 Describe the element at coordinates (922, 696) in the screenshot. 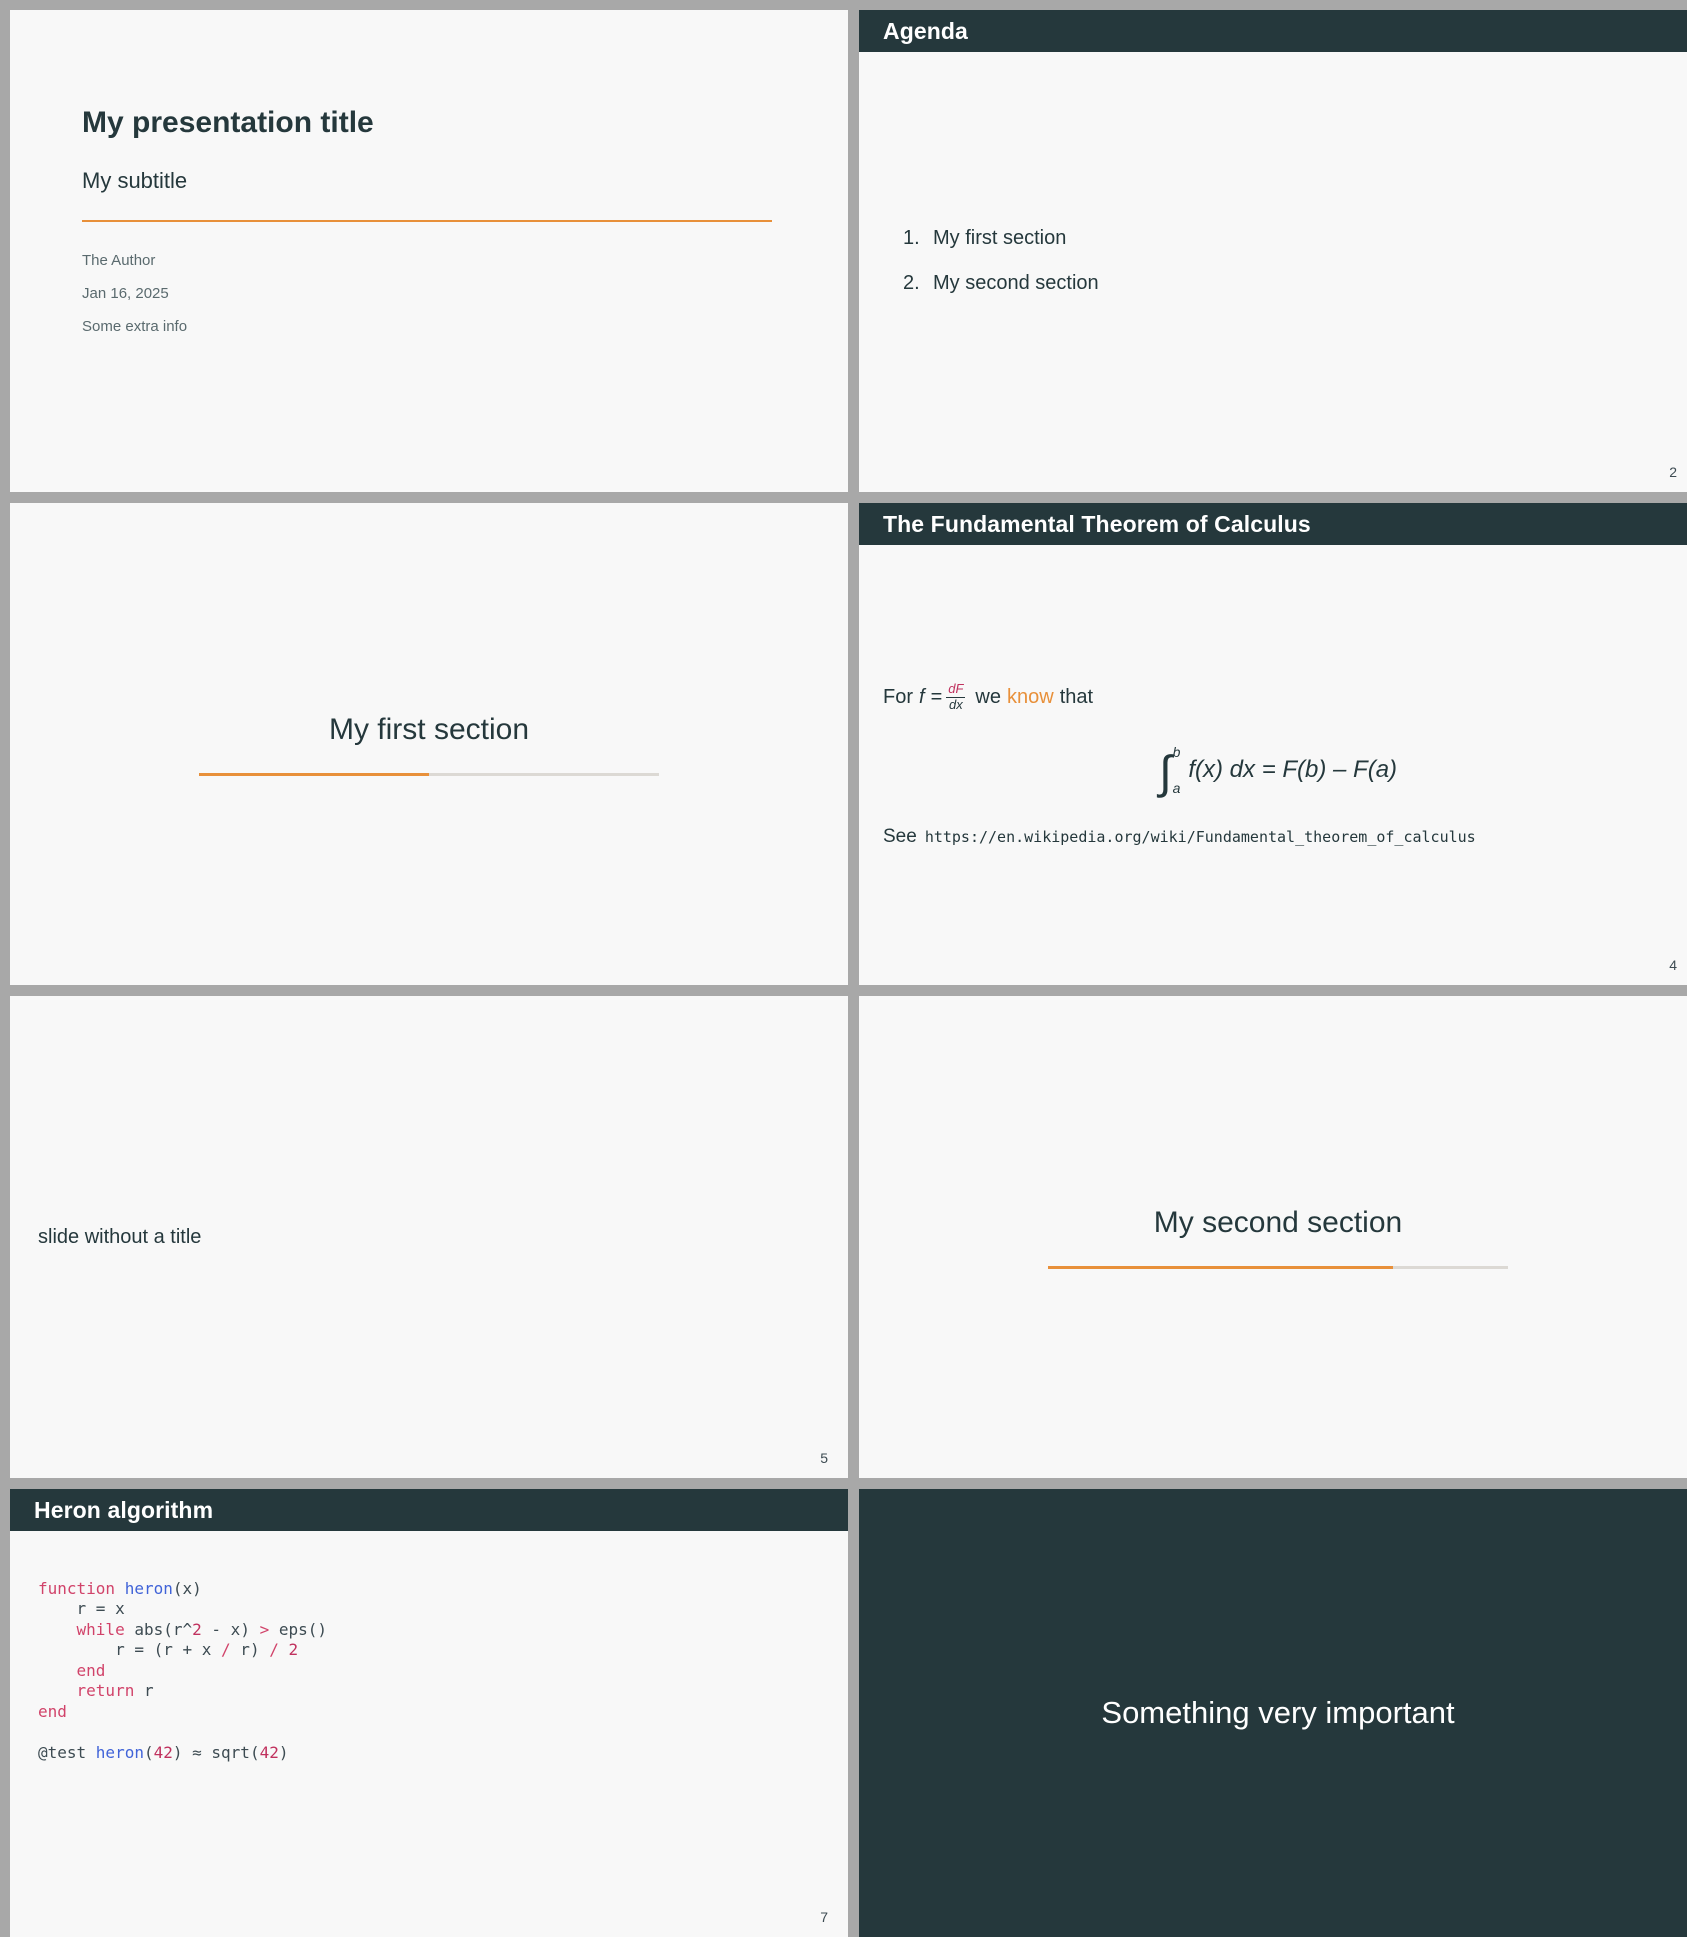

I see `math-symbol-f: f` at that location.